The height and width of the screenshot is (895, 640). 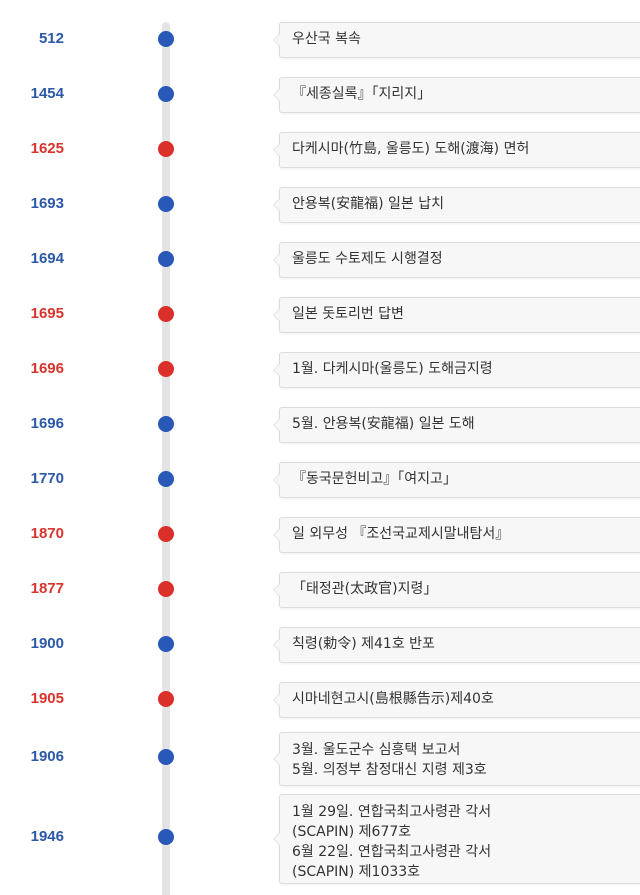 I want to click on event-card: 일본 돗토리번 답변, so click(x=456, y=315).